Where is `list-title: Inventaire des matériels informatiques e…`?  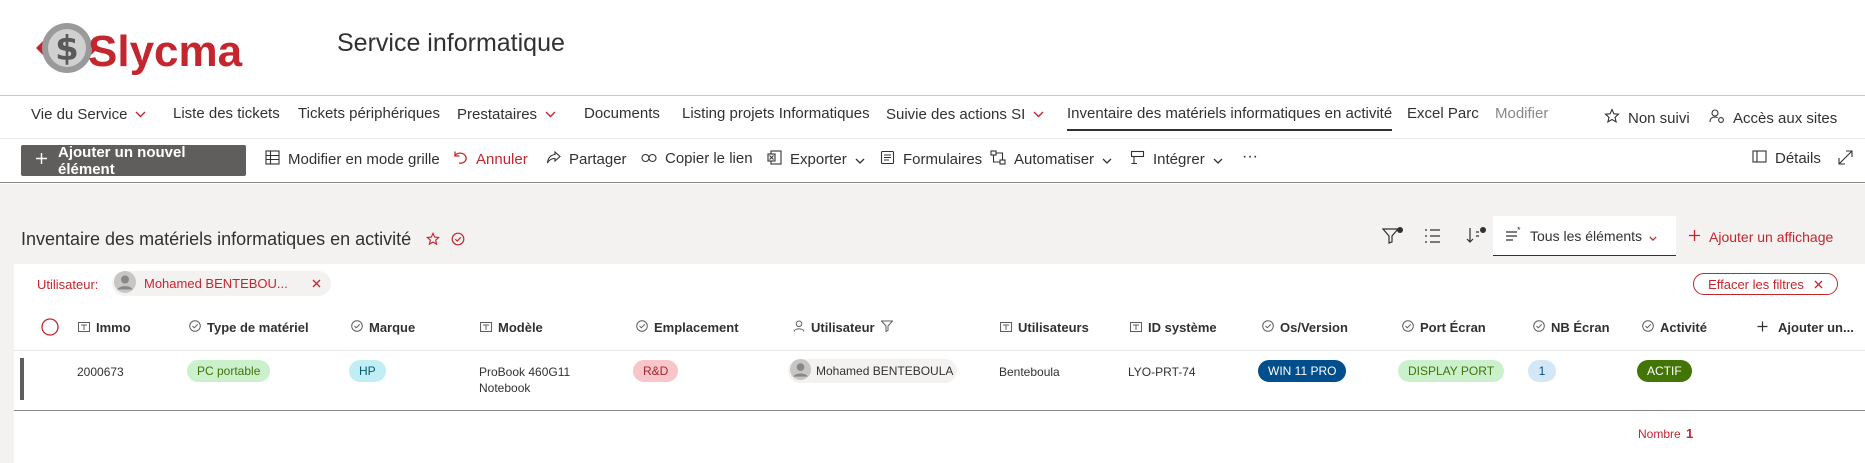
list-title: Inventaire des matériels informatiques e… is located at coordinates (243, 240).